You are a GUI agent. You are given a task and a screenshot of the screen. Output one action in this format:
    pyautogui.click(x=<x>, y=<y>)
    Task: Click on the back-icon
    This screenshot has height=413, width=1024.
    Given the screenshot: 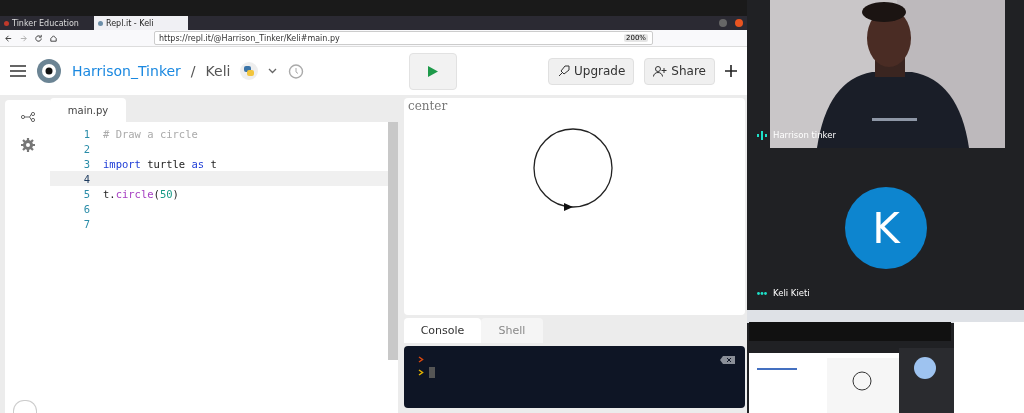 What is the action you would take?
    pyautogui.click(x=8, y=38)
    